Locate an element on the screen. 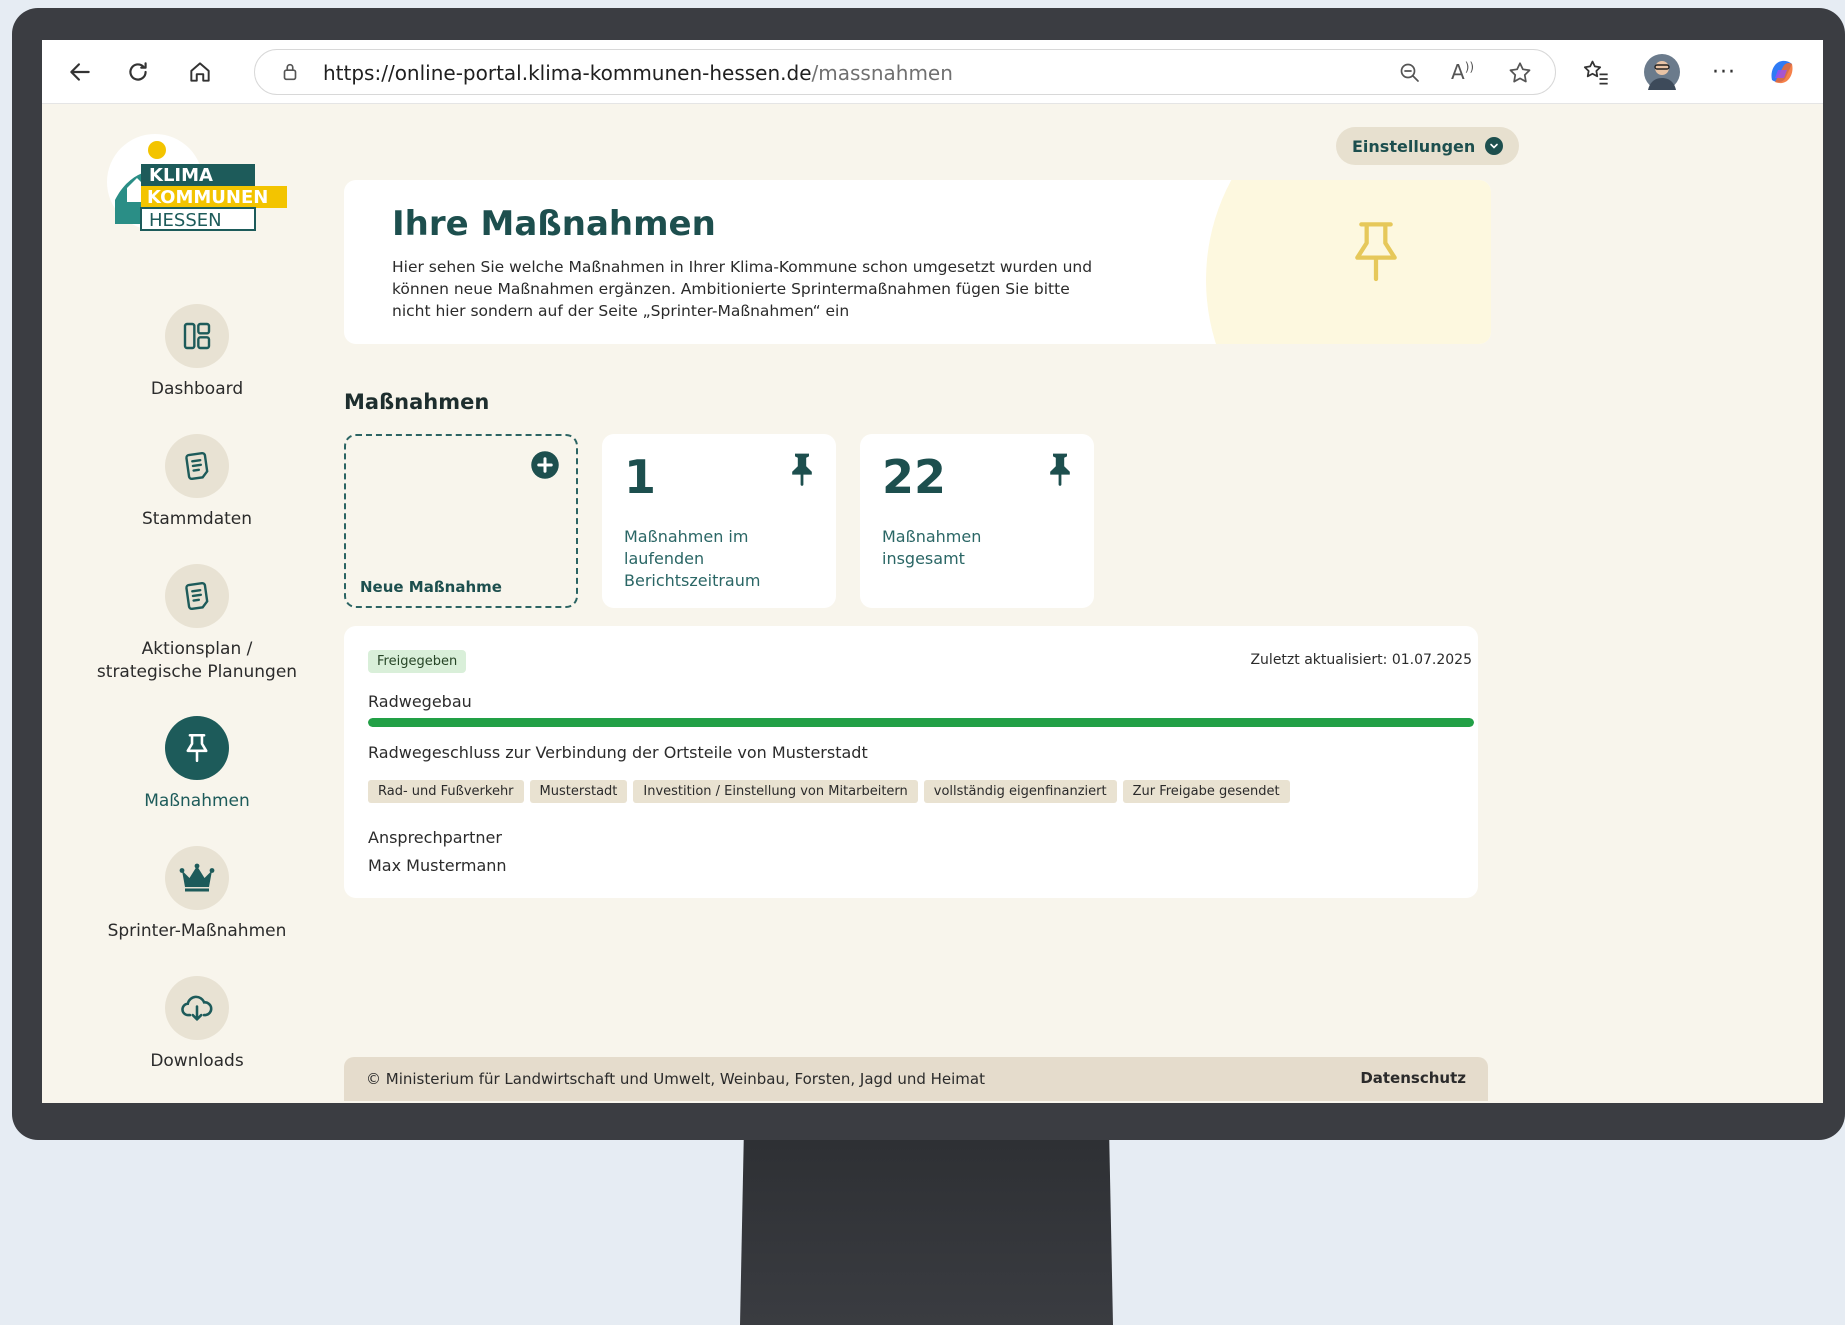 The image size is (1845, 1325). cloud-download-icon is located at coordinates (197, 1008).